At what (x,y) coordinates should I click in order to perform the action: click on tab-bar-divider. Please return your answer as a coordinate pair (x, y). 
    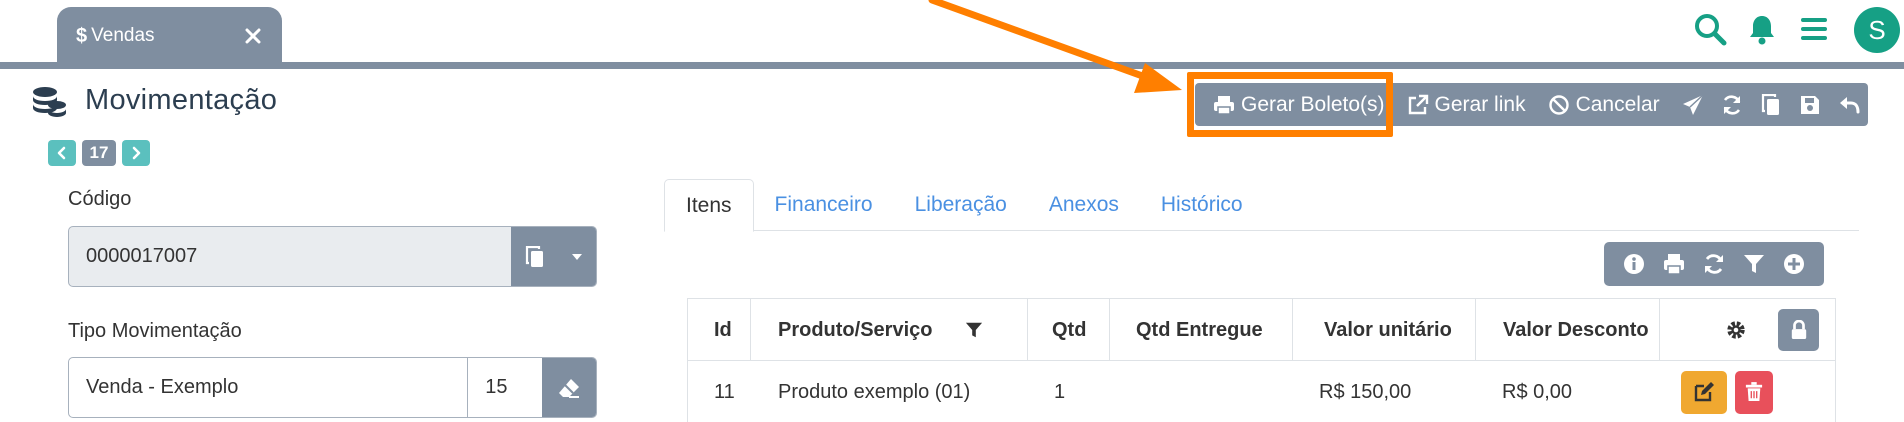
    Looking at the image, I should click on (952, 65).